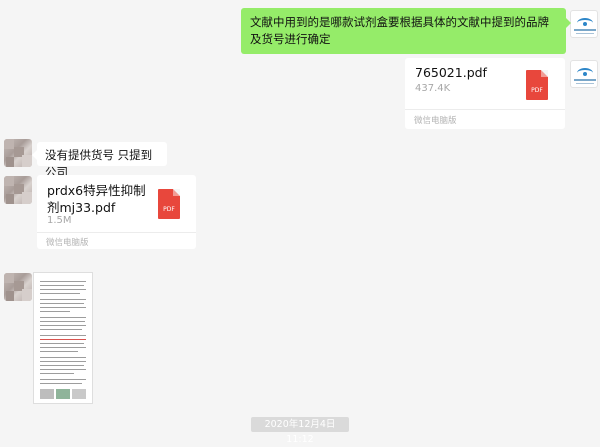 The height and width of the screenshot is (447, 600). What do you see at coordinates (96, 199) in the screenshot?
I see `file-name: prdx6特异性抑制剂mj33.pdf` at bounding box center [96, 199].